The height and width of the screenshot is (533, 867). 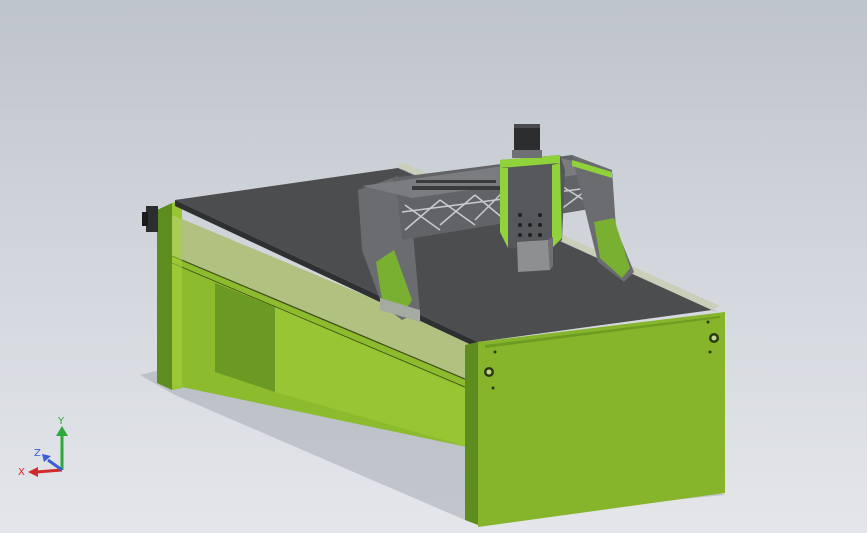 I want to click on left-end-plate-front, so click(x=177, y=295).